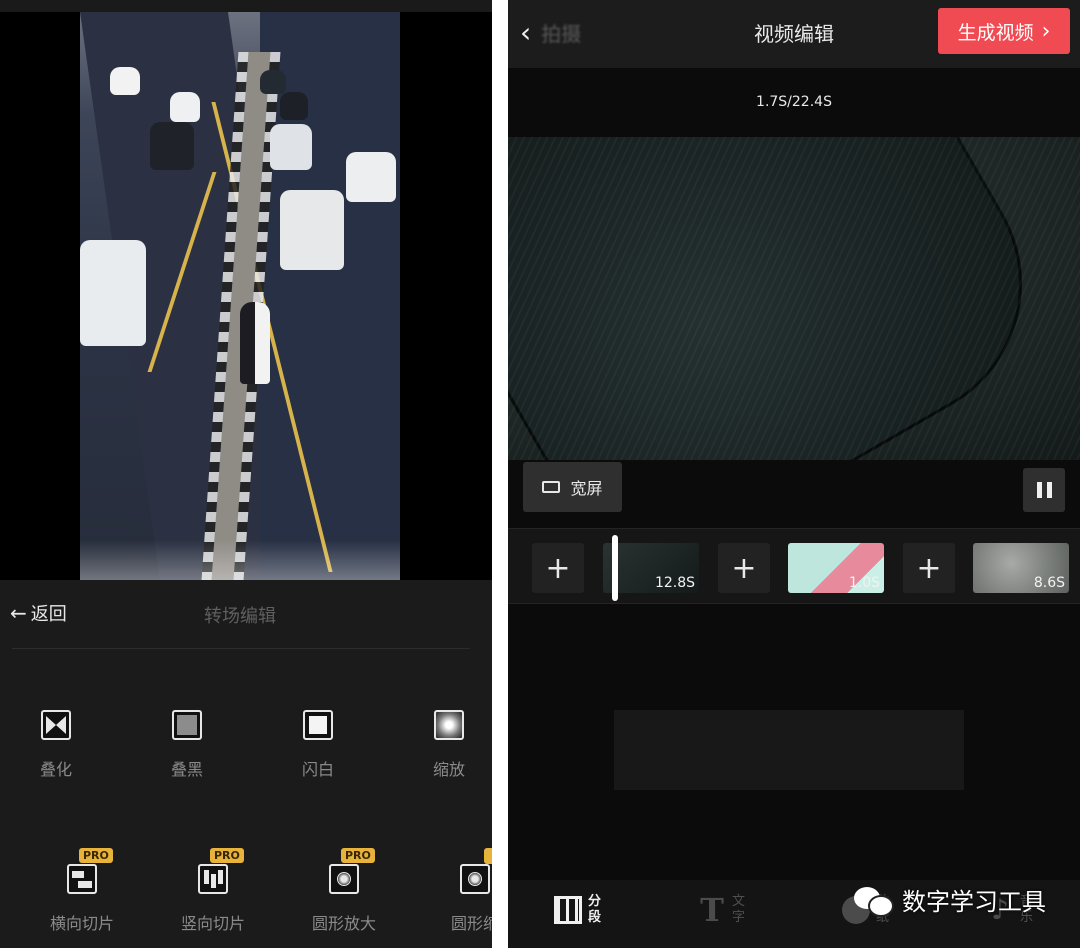  I want to click on tab-label: 文字, so click(739, 909).